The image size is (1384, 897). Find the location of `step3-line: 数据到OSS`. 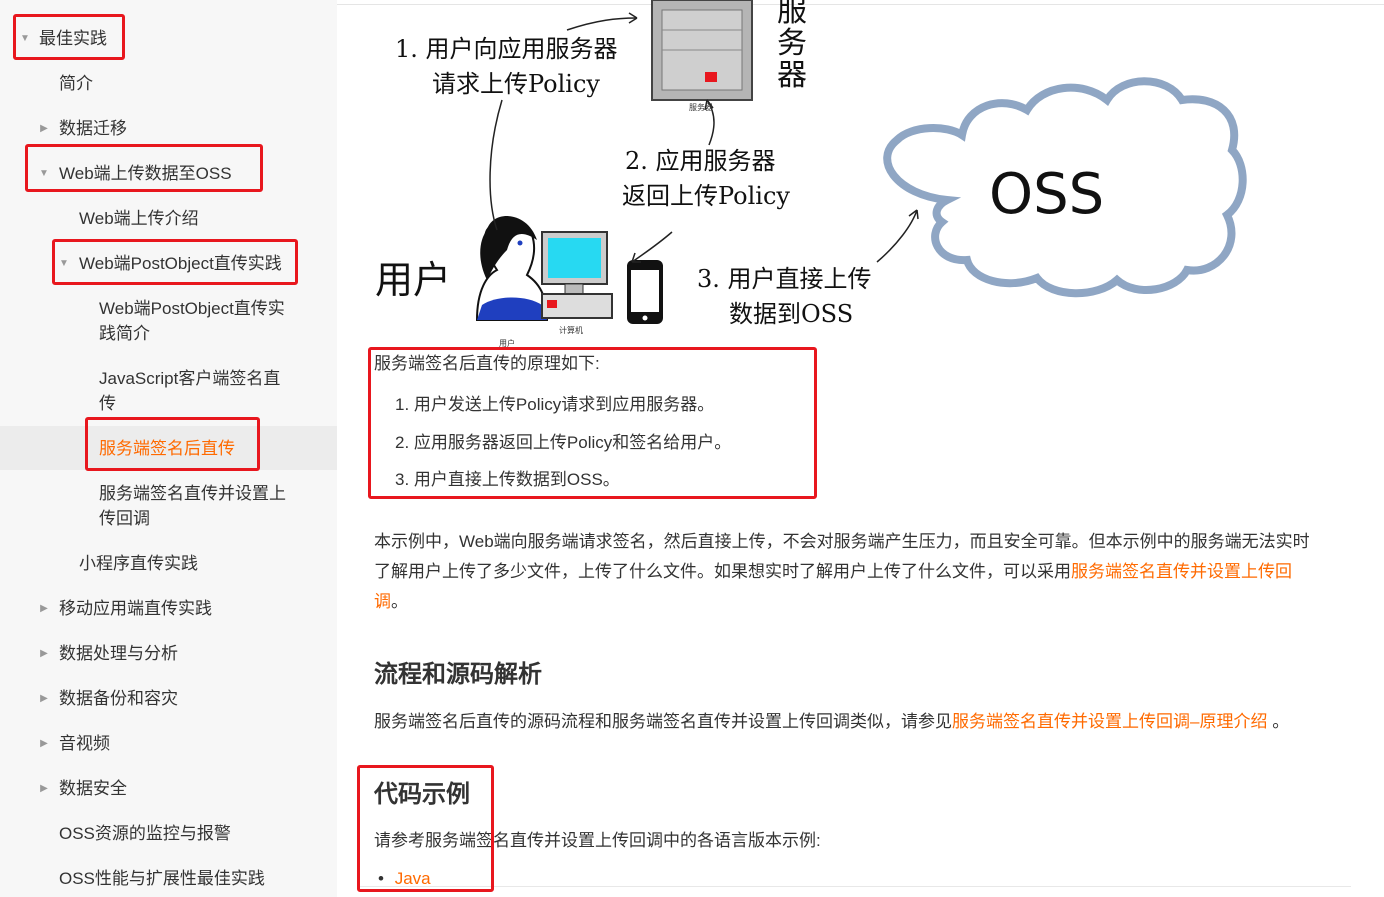

step3-line: 数据到OSS is located at coordinates (791, 314).